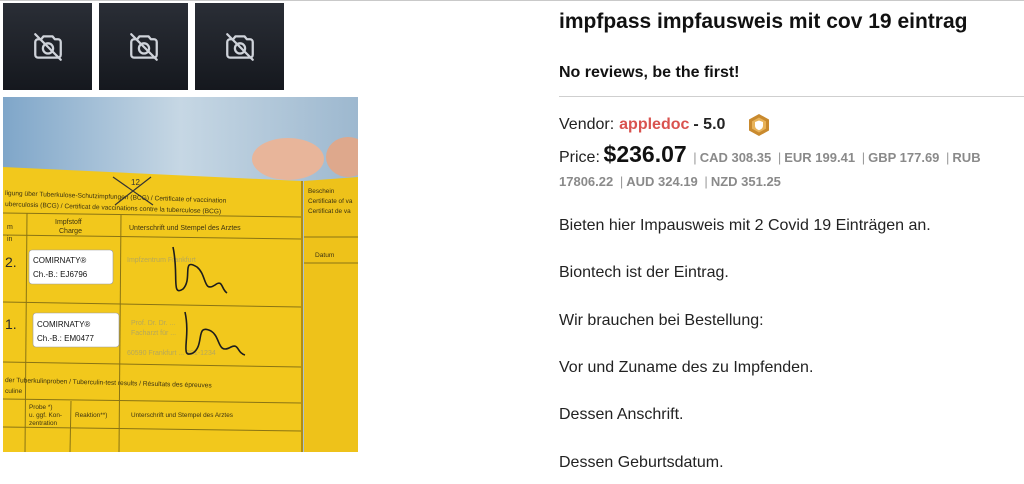 Image resolution: width=1024 pixels, height=484 pixels. Describe the element at coordinates (11, 324) in the screenshot. I see `row-number-2: 1.` at that location.